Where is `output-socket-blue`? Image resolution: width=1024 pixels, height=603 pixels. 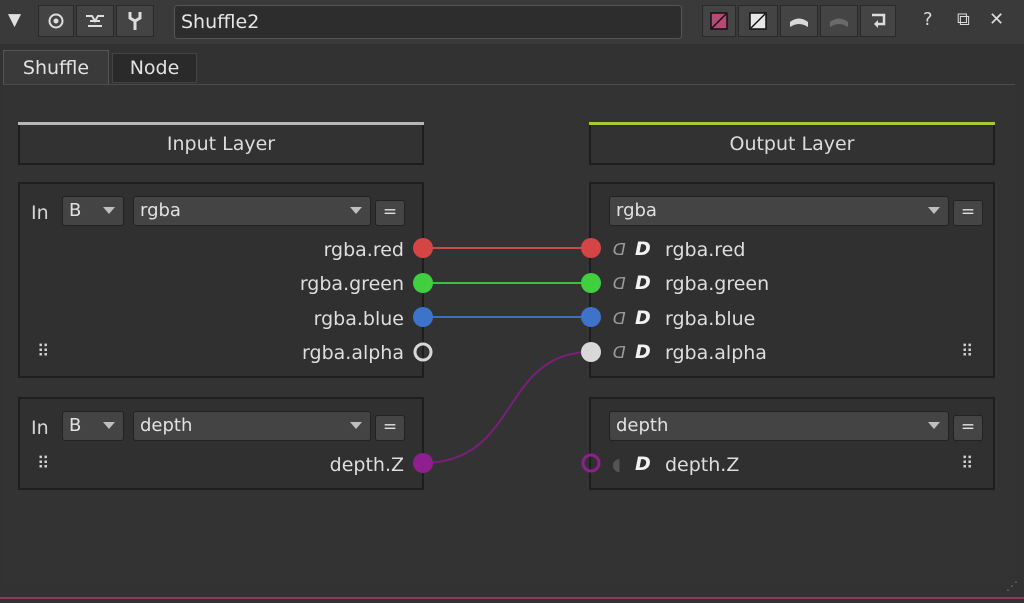 output-socket-blue is located at coordinates (591, 317).